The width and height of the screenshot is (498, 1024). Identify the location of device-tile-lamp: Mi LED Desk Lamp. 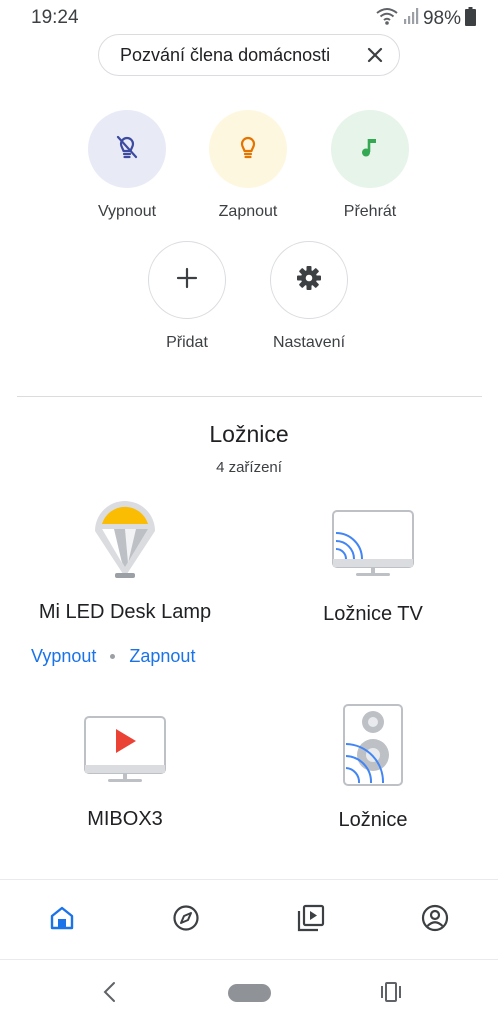
(125, 560).